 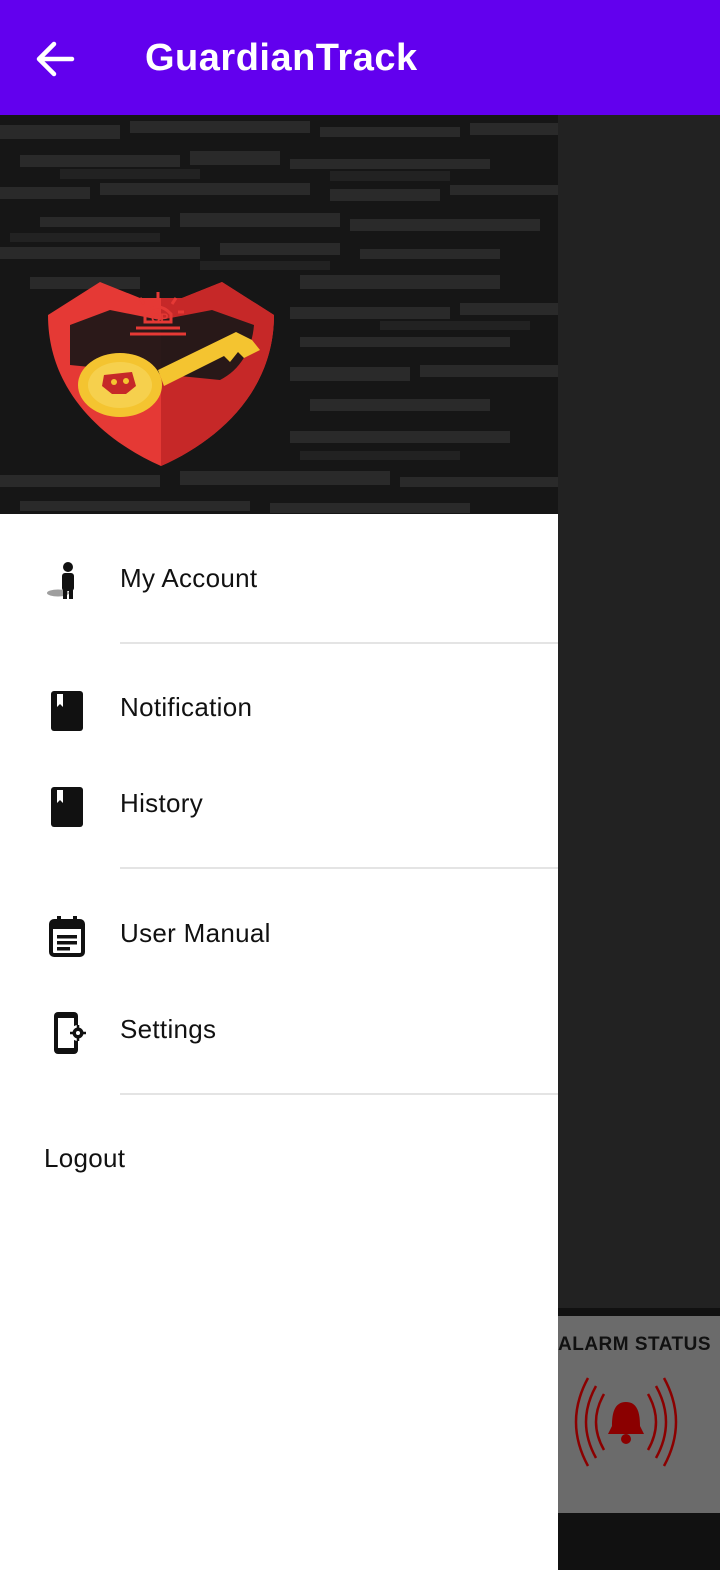 I want to click on device-settings-icon, so click(x=70, y=1033).